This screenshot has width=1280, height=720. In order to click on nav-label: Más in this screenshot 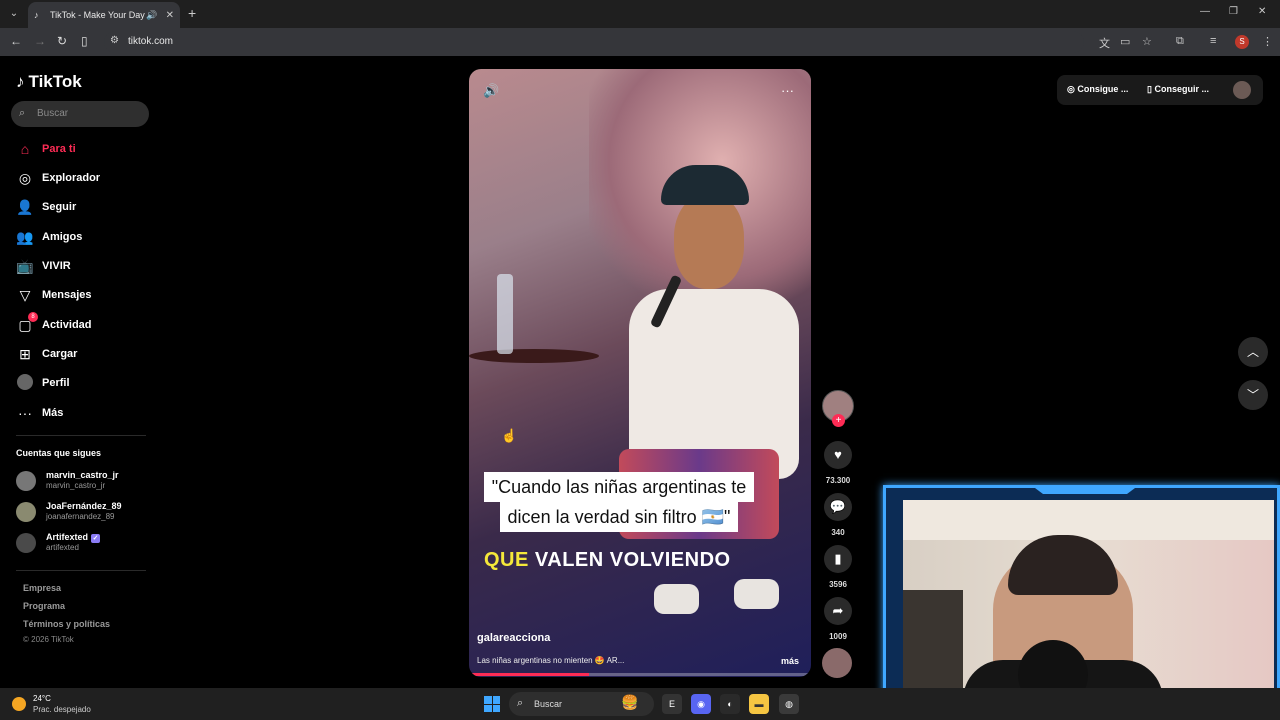, I will do `click(53, 413)`.